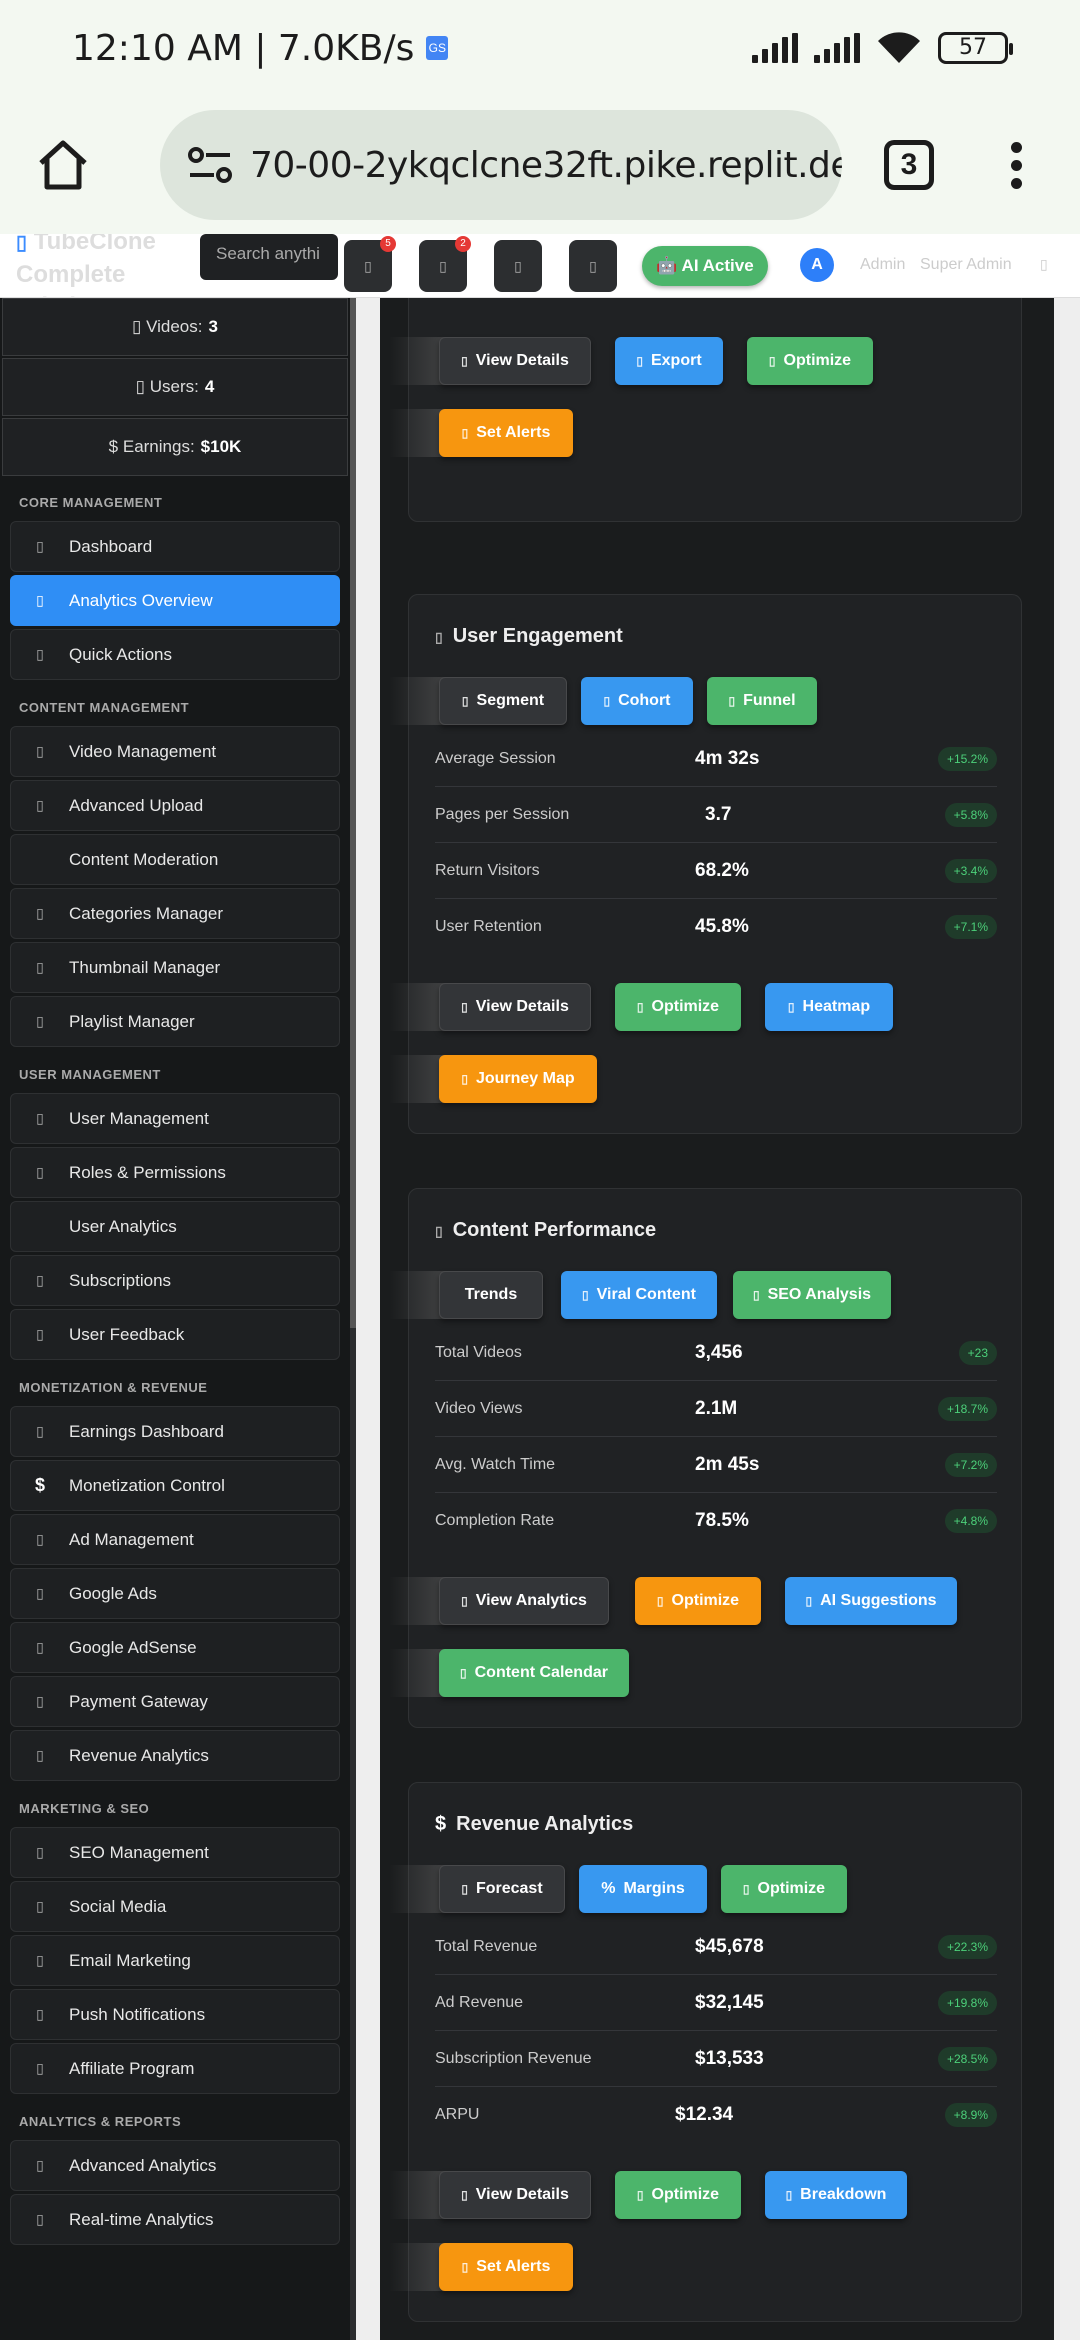 This screenshot has width=1080, height=2340. What do you see at coordinates (1044, 264) in the screenshot?
I see `chevron-down-icon: ▯` at bounding box center [1044, 264].